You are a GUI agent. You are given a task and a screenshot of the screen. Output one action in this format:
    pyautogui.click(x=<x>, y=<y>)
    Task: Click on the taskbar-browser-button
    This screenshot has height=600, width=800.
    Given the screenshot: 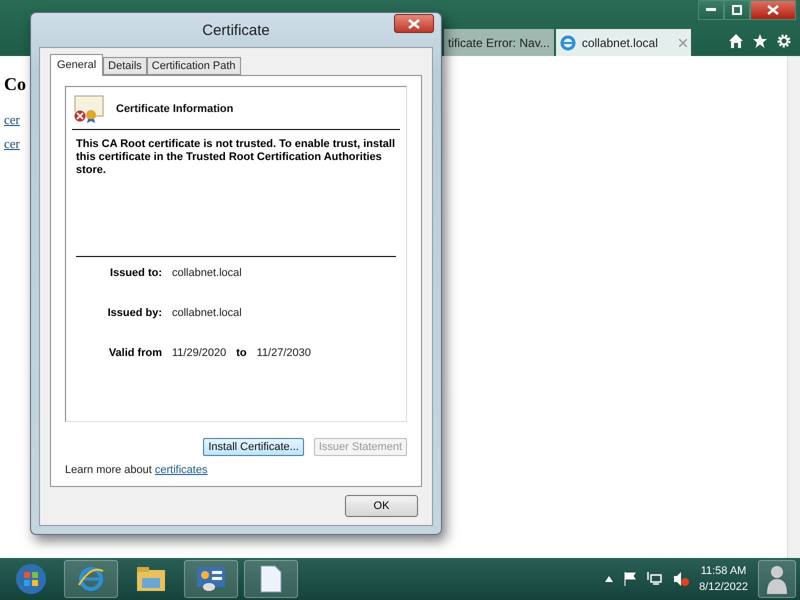 What is the action you would take?
    pyautogui.click(x=91, y=579)
    